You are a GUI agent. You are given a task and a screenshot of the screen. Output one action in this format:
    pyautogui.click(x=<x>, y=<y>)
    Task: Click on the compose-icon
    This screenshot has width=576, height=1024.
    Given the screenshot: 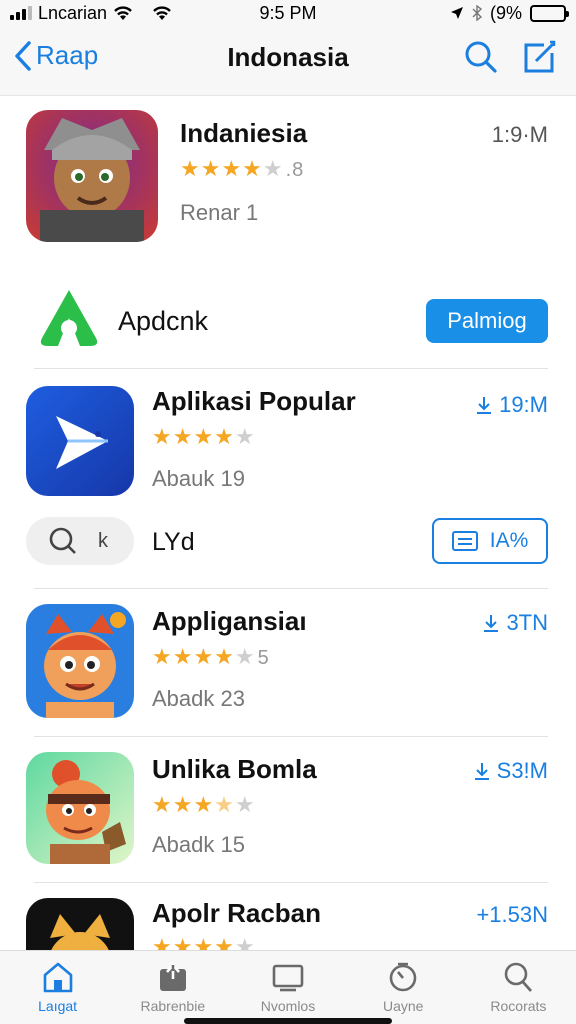 What is the action you would take?
    pyautogui.click(x=539, y=57)
    